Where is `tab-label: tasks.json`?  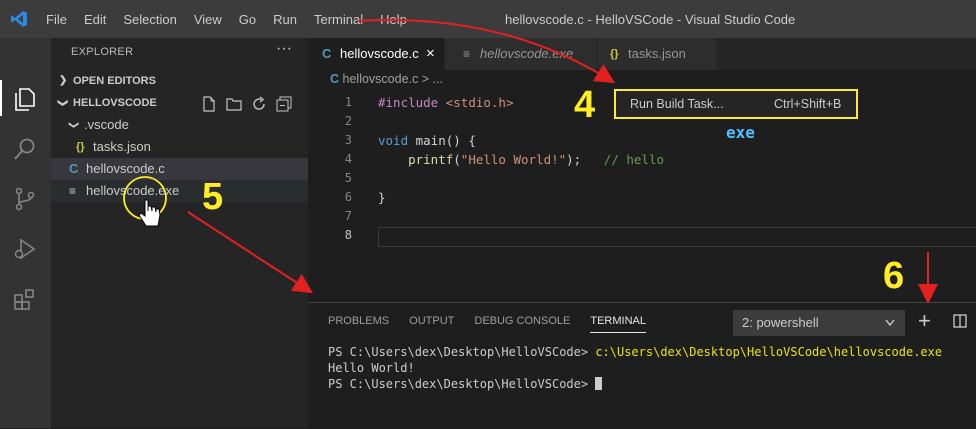
tab-label: tasks.json is located at coordinates (657, 53).